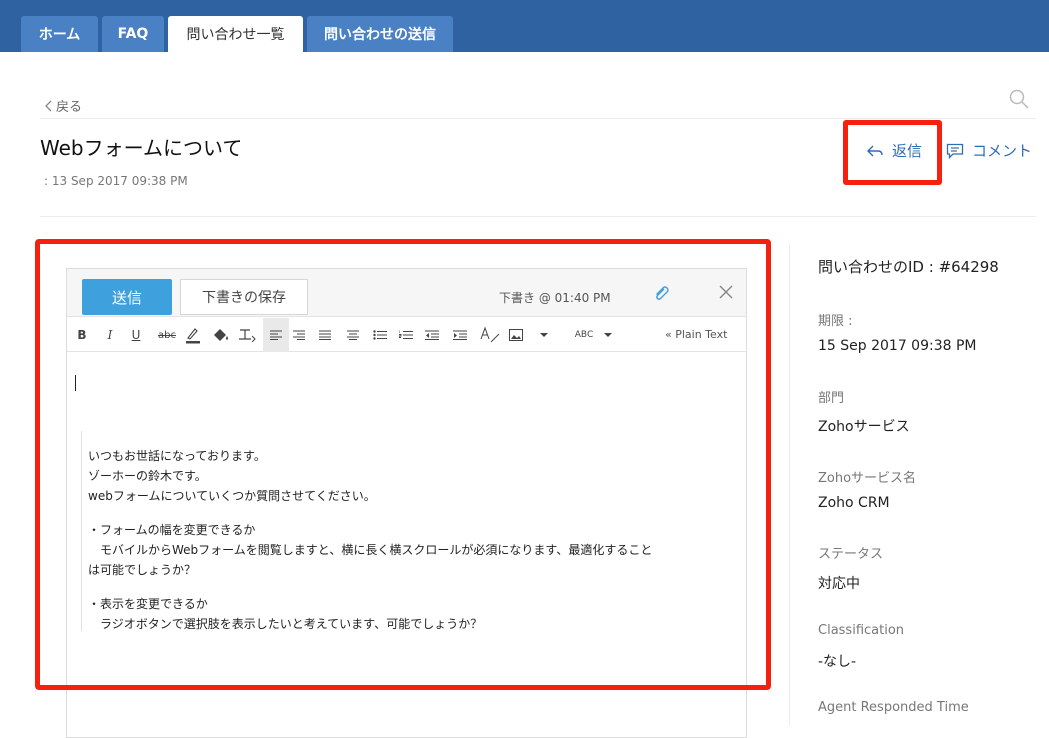 This screenshot has height=738, width=1049. Describe the element at coordinates (861, 630) in the screenshot. I see `classification-label: Classification` at that location.